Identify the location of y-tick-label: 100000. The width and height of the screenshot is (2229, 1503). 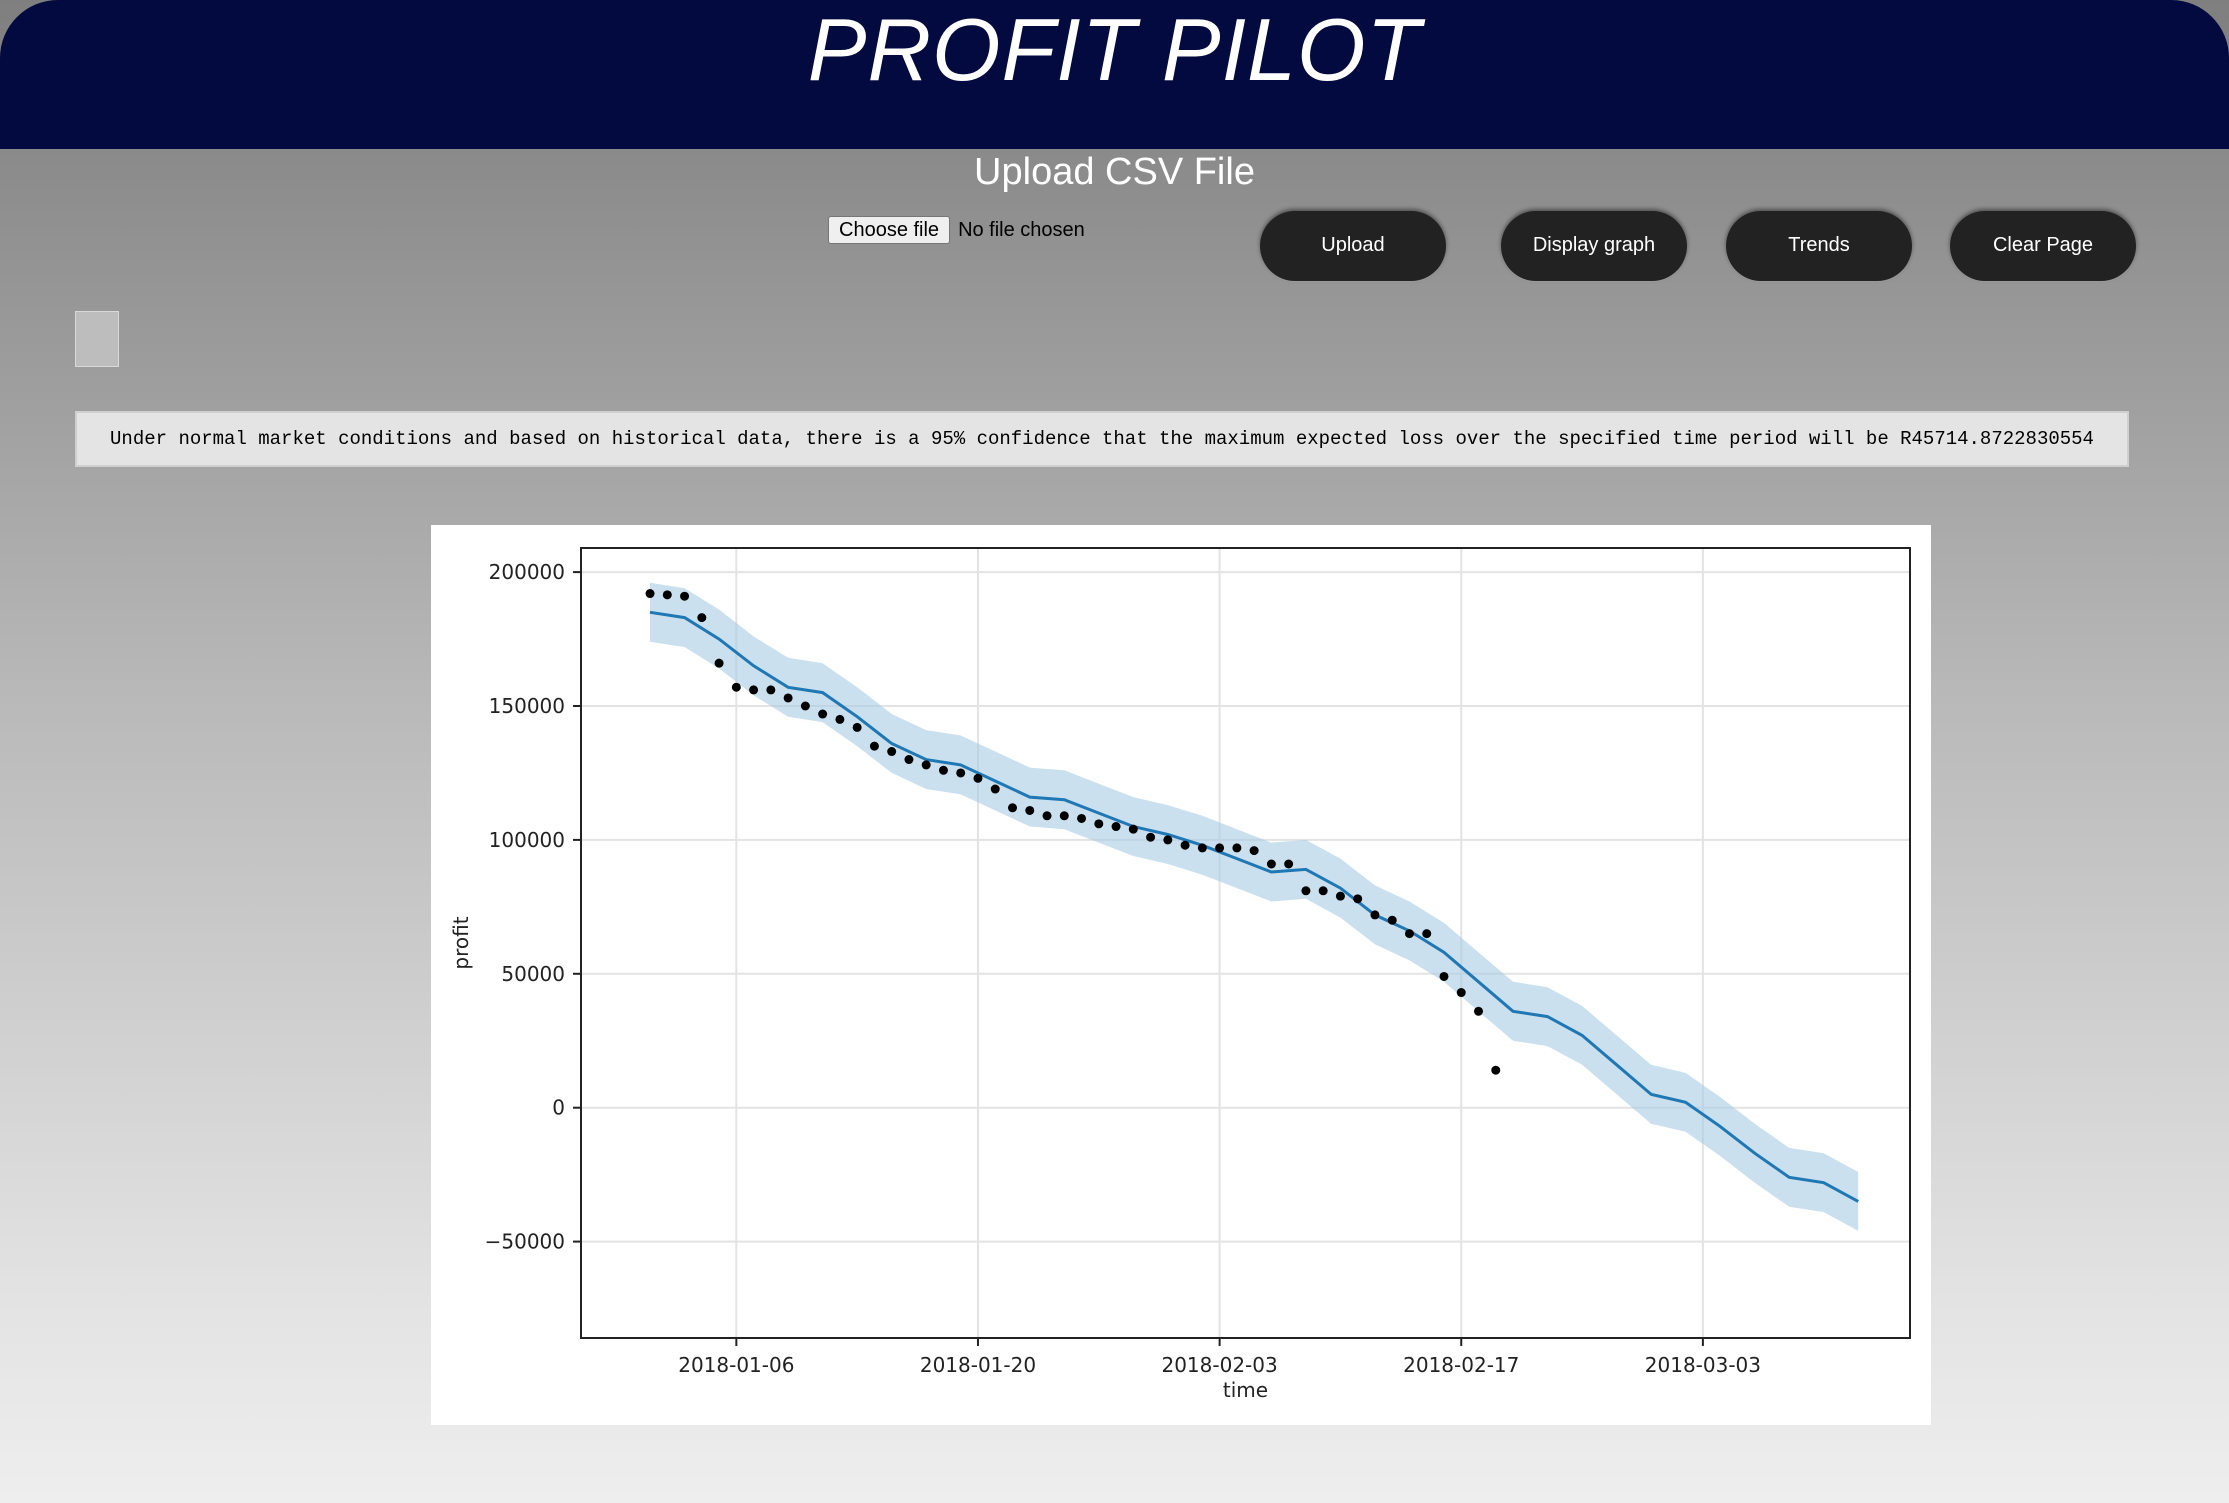
(527, 840).